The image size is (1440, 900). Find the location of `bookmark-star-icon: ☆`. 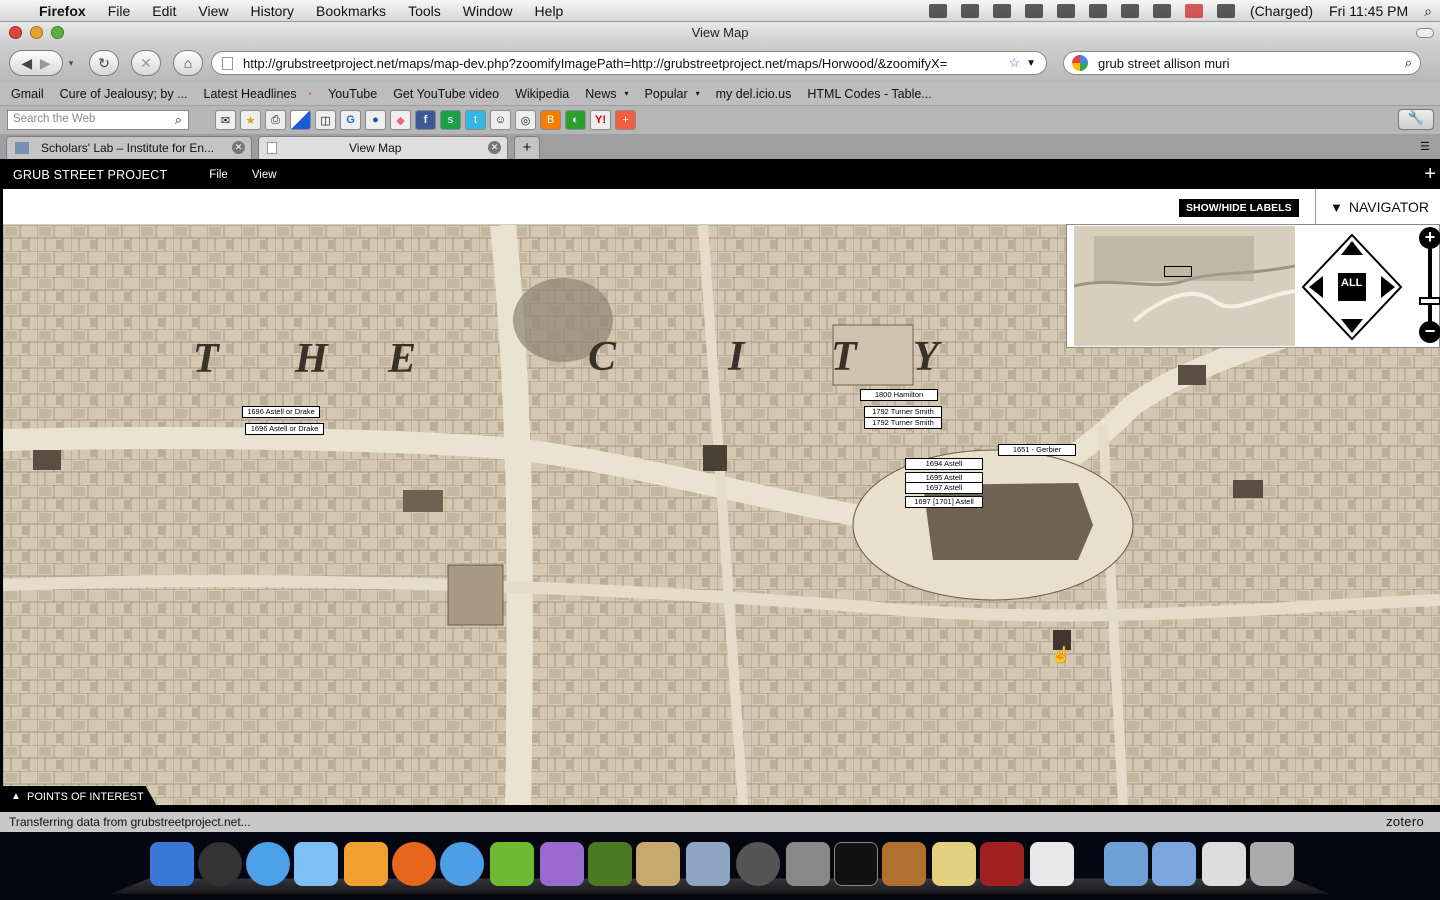

bookmark-star-icon: ☆ is located at coordinates (1014, 63).